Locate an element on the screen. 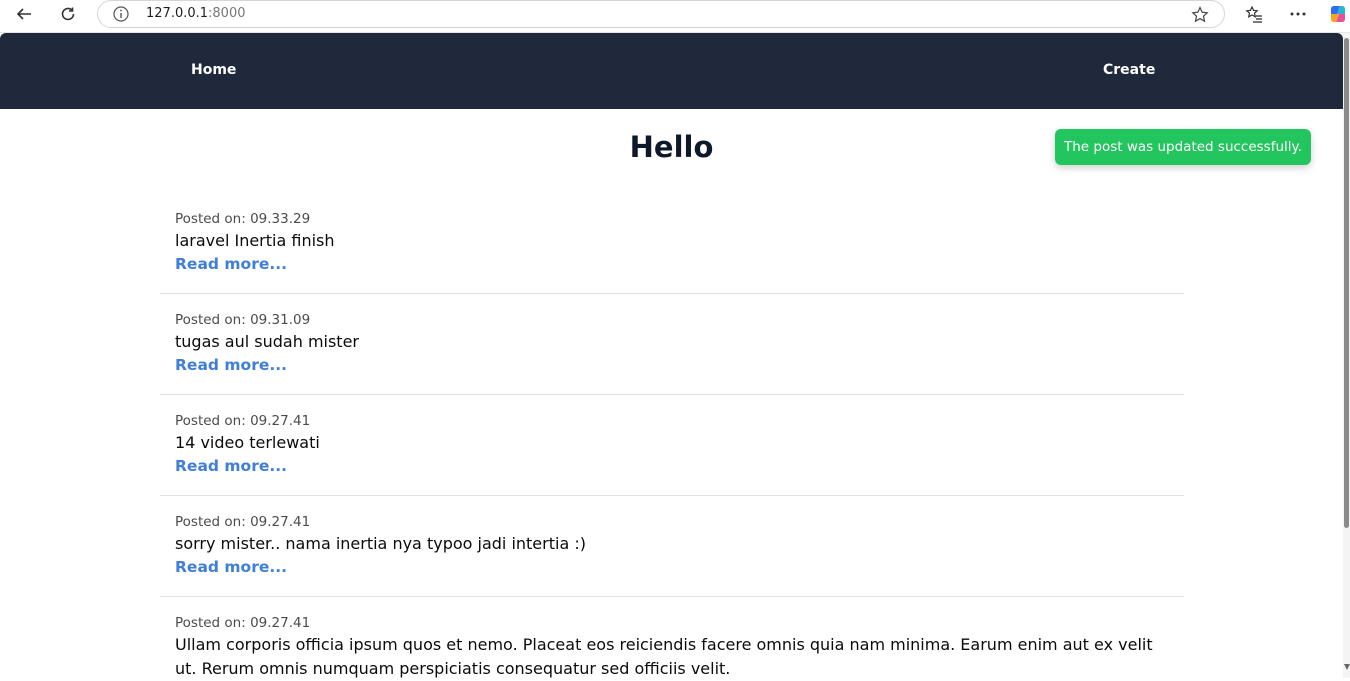 The image size is (1350, 681). url-text: 127.0.0.1:8000 is located at coordinates (196, 13).